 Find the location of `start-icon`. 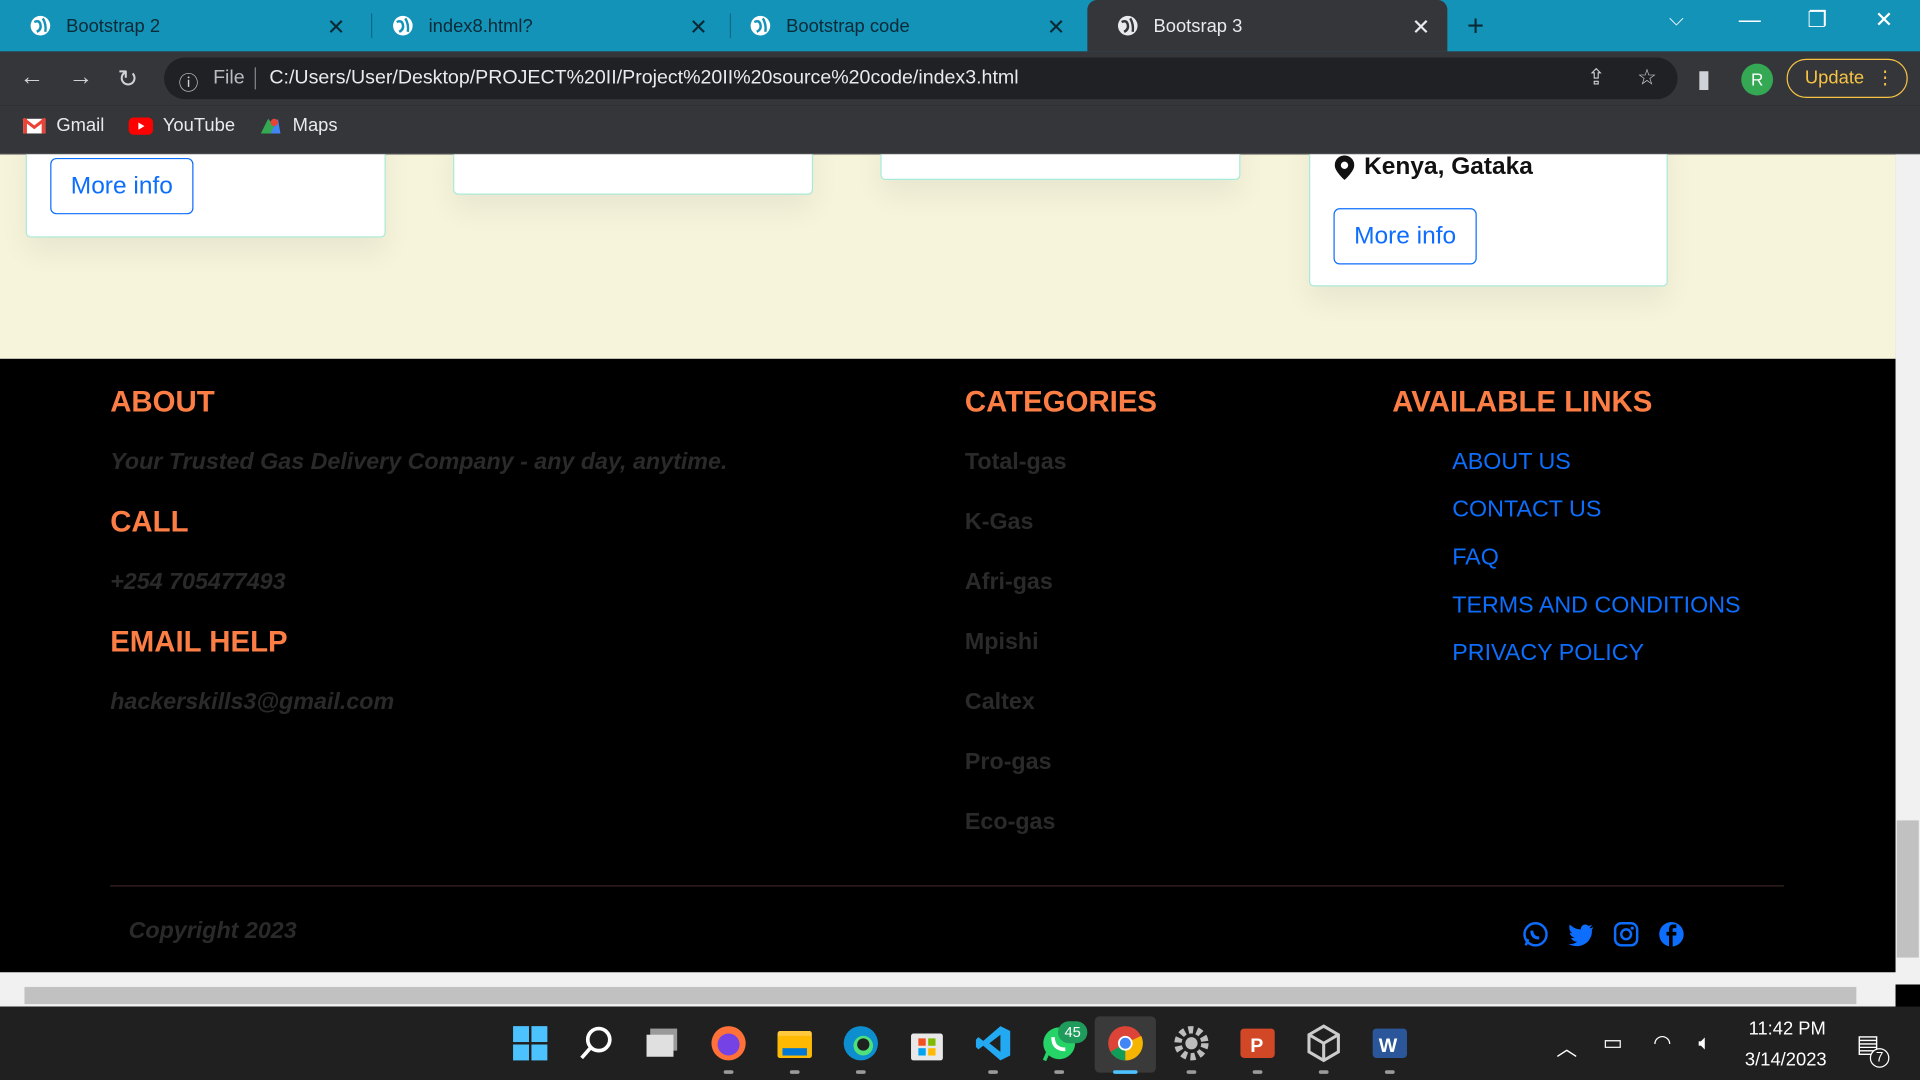

start-icon is located at coordinates (530, 1043).